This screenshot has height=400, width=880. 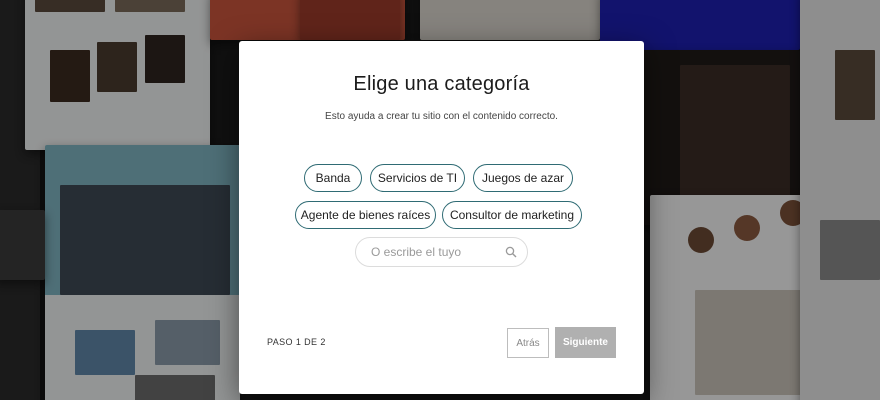 I want to click on step-indicator: PASO 1 DE 2, so click(x=296, y=342).